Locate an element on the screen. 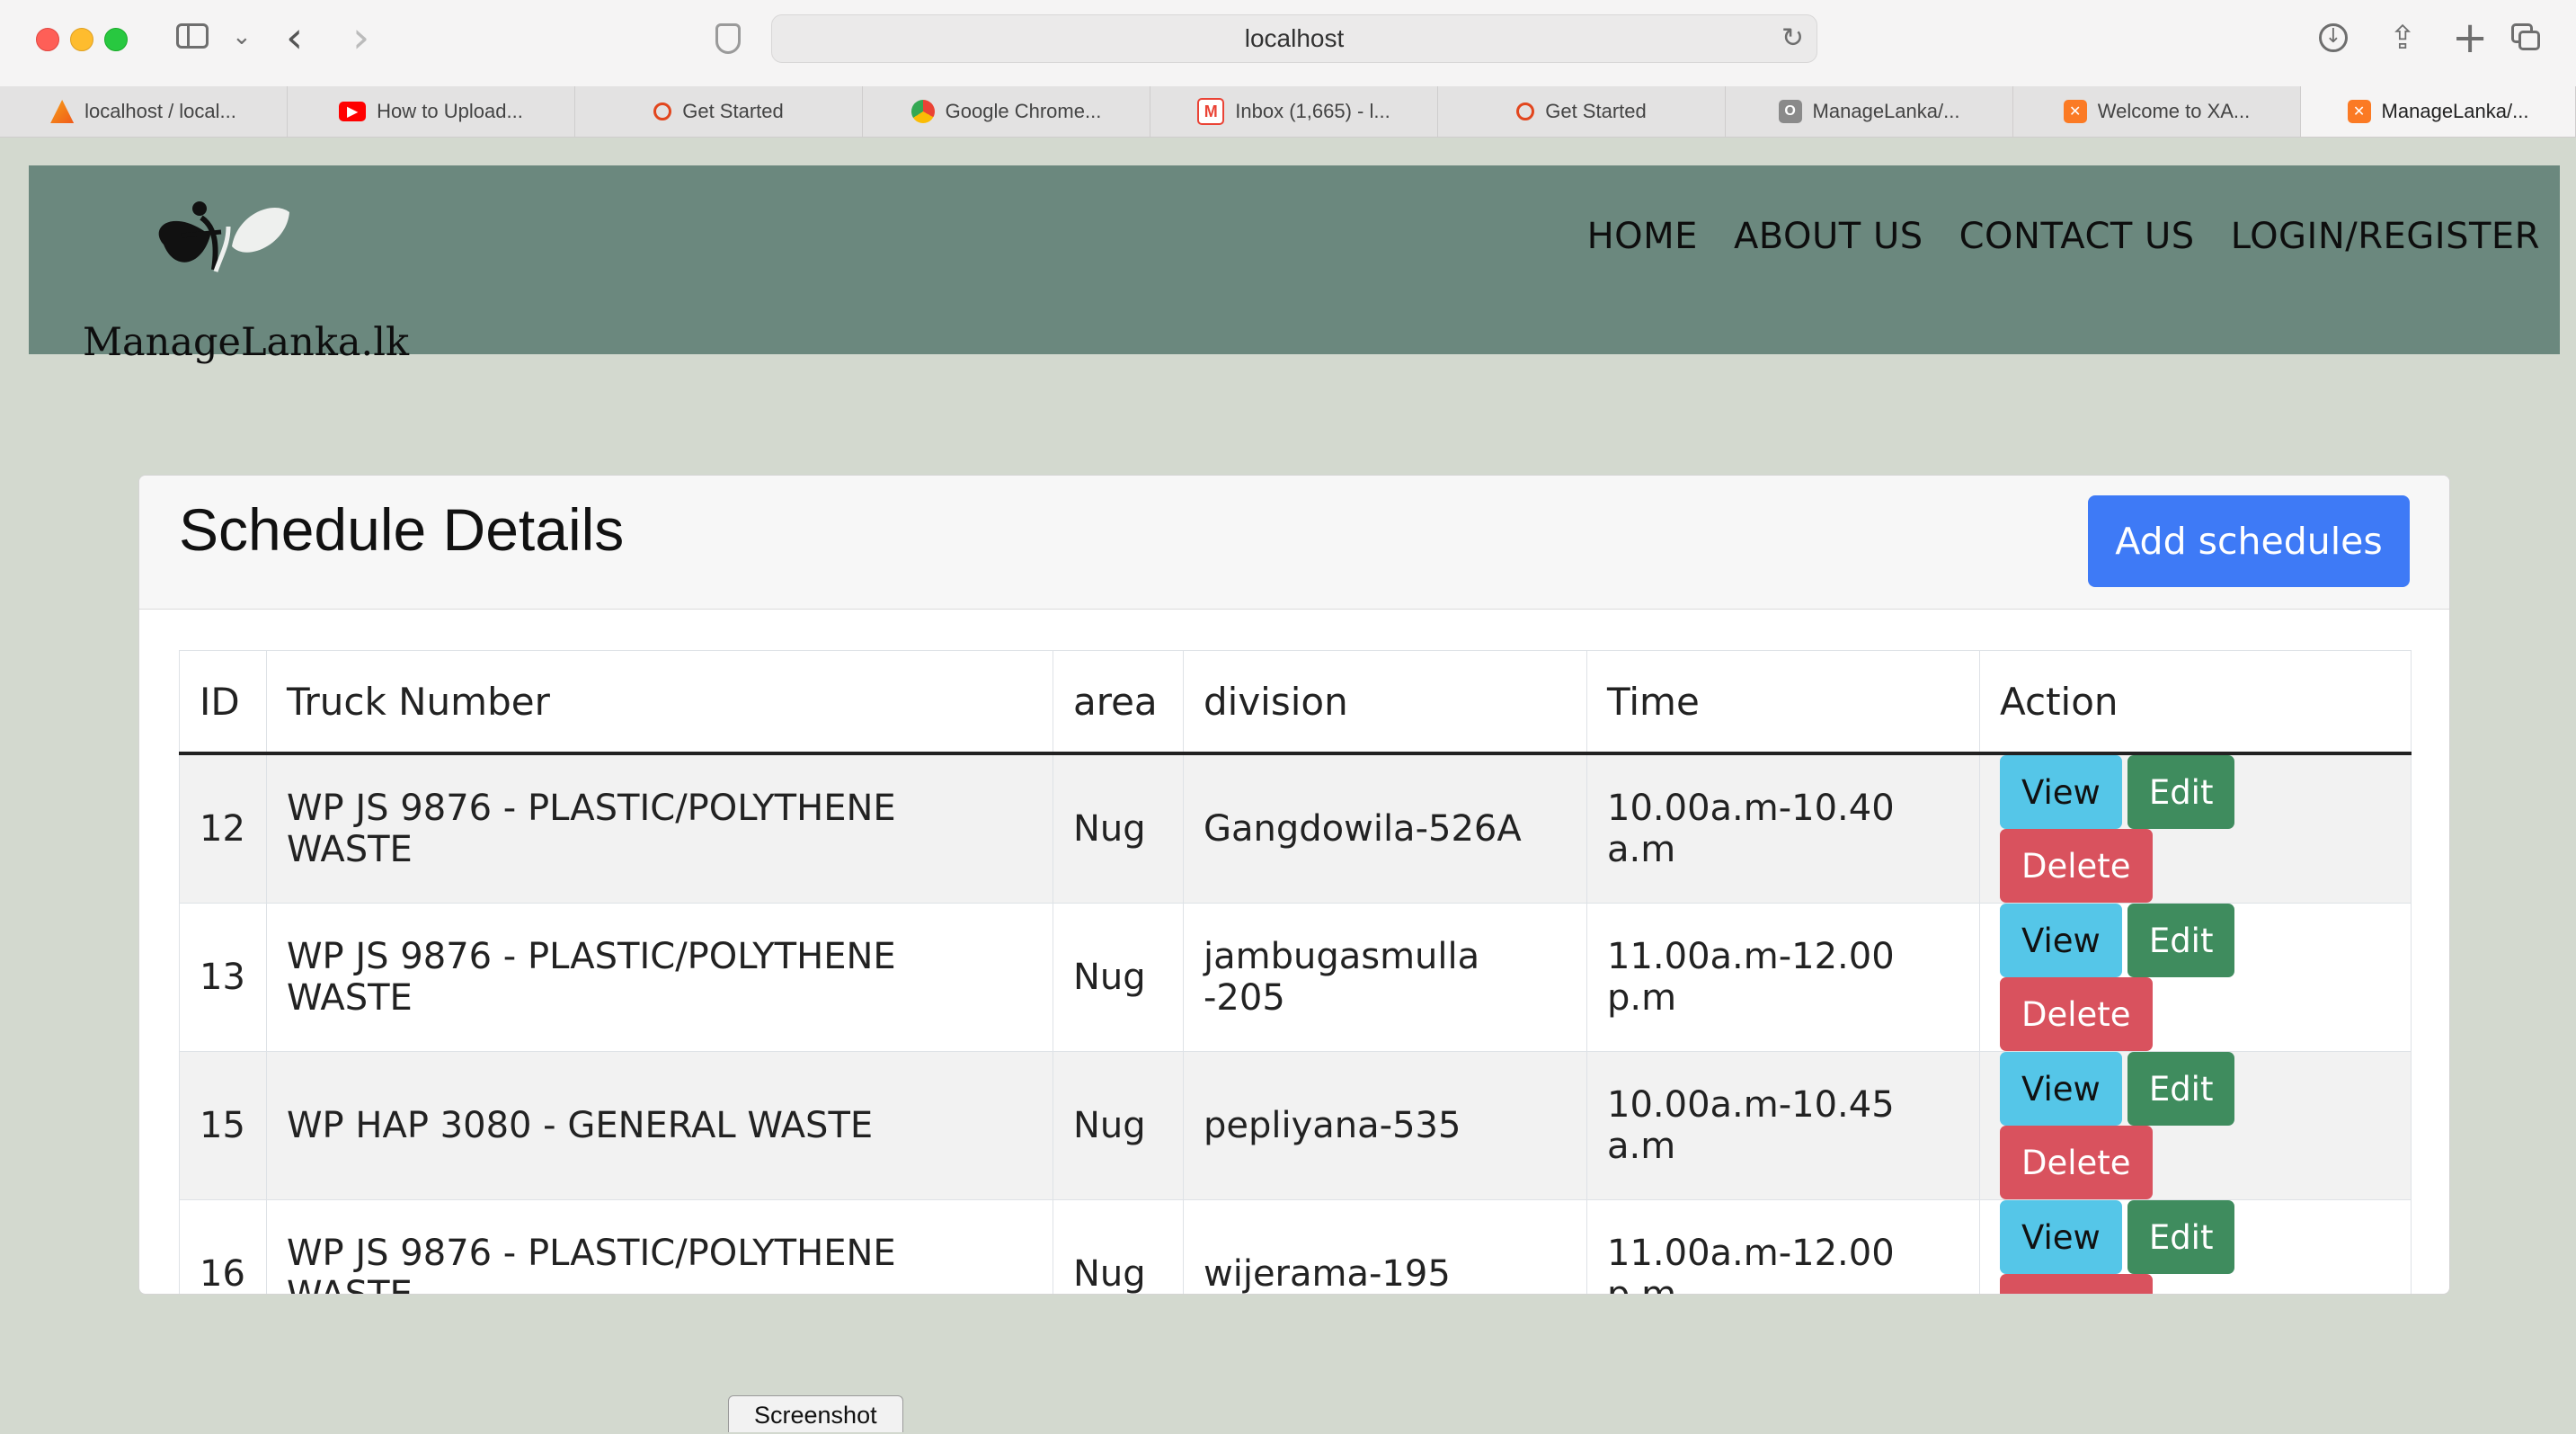  forward-arrow-icon: › is located at coordinates (360, 38).